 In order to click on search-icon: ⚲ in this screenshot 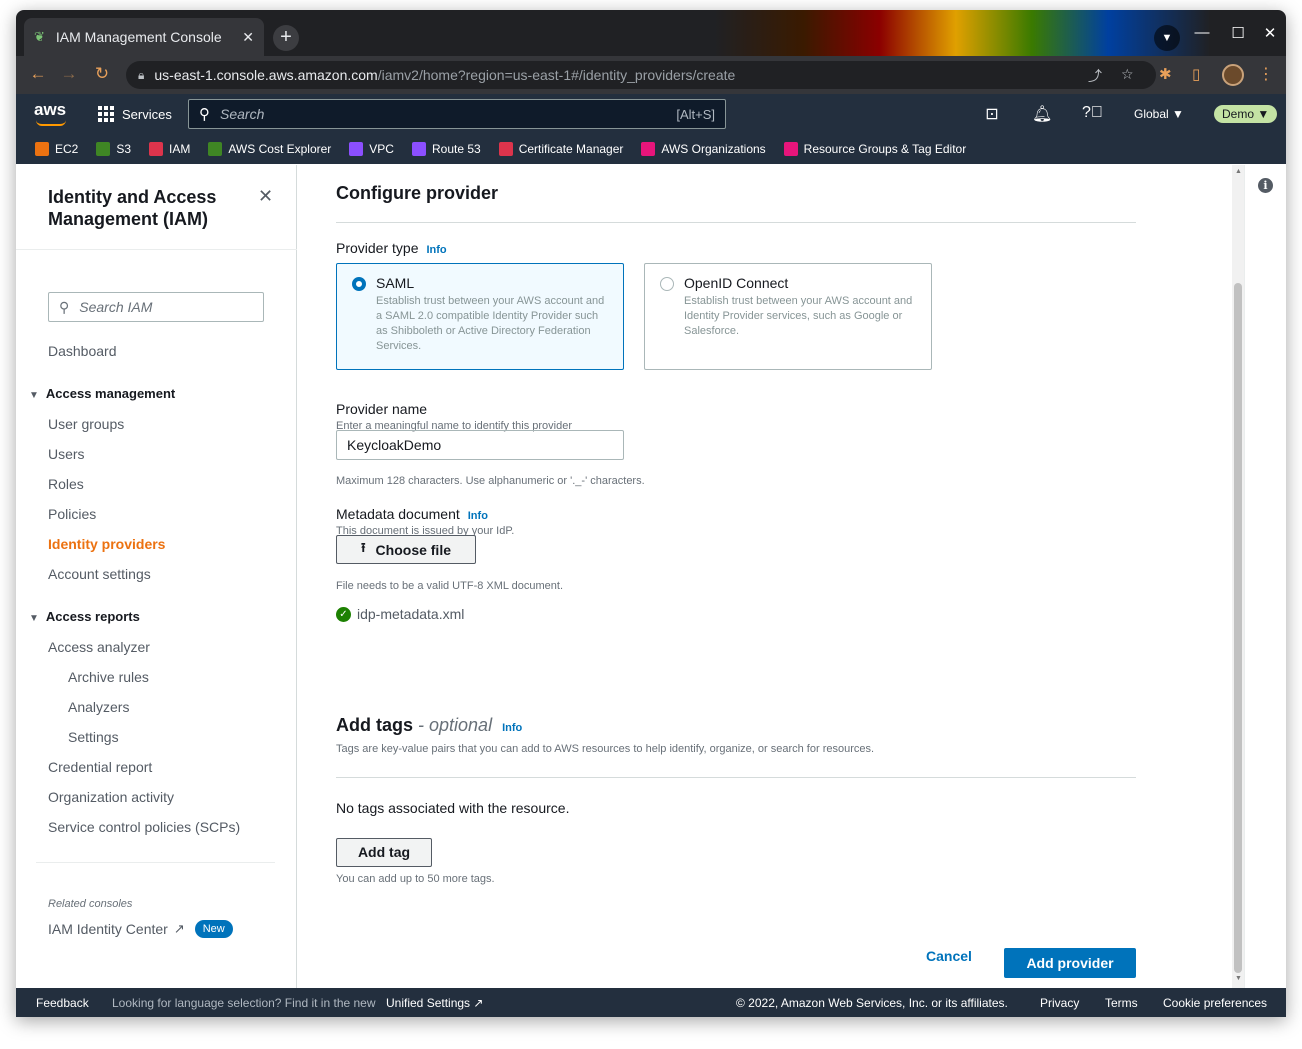, I will do `click(204, 114)`.